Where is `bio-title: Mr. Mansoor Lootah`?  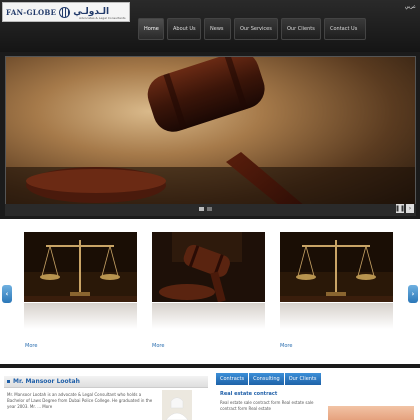
bio-title: Mr. Mansoor Lootah is located at coordinates (106, 382).